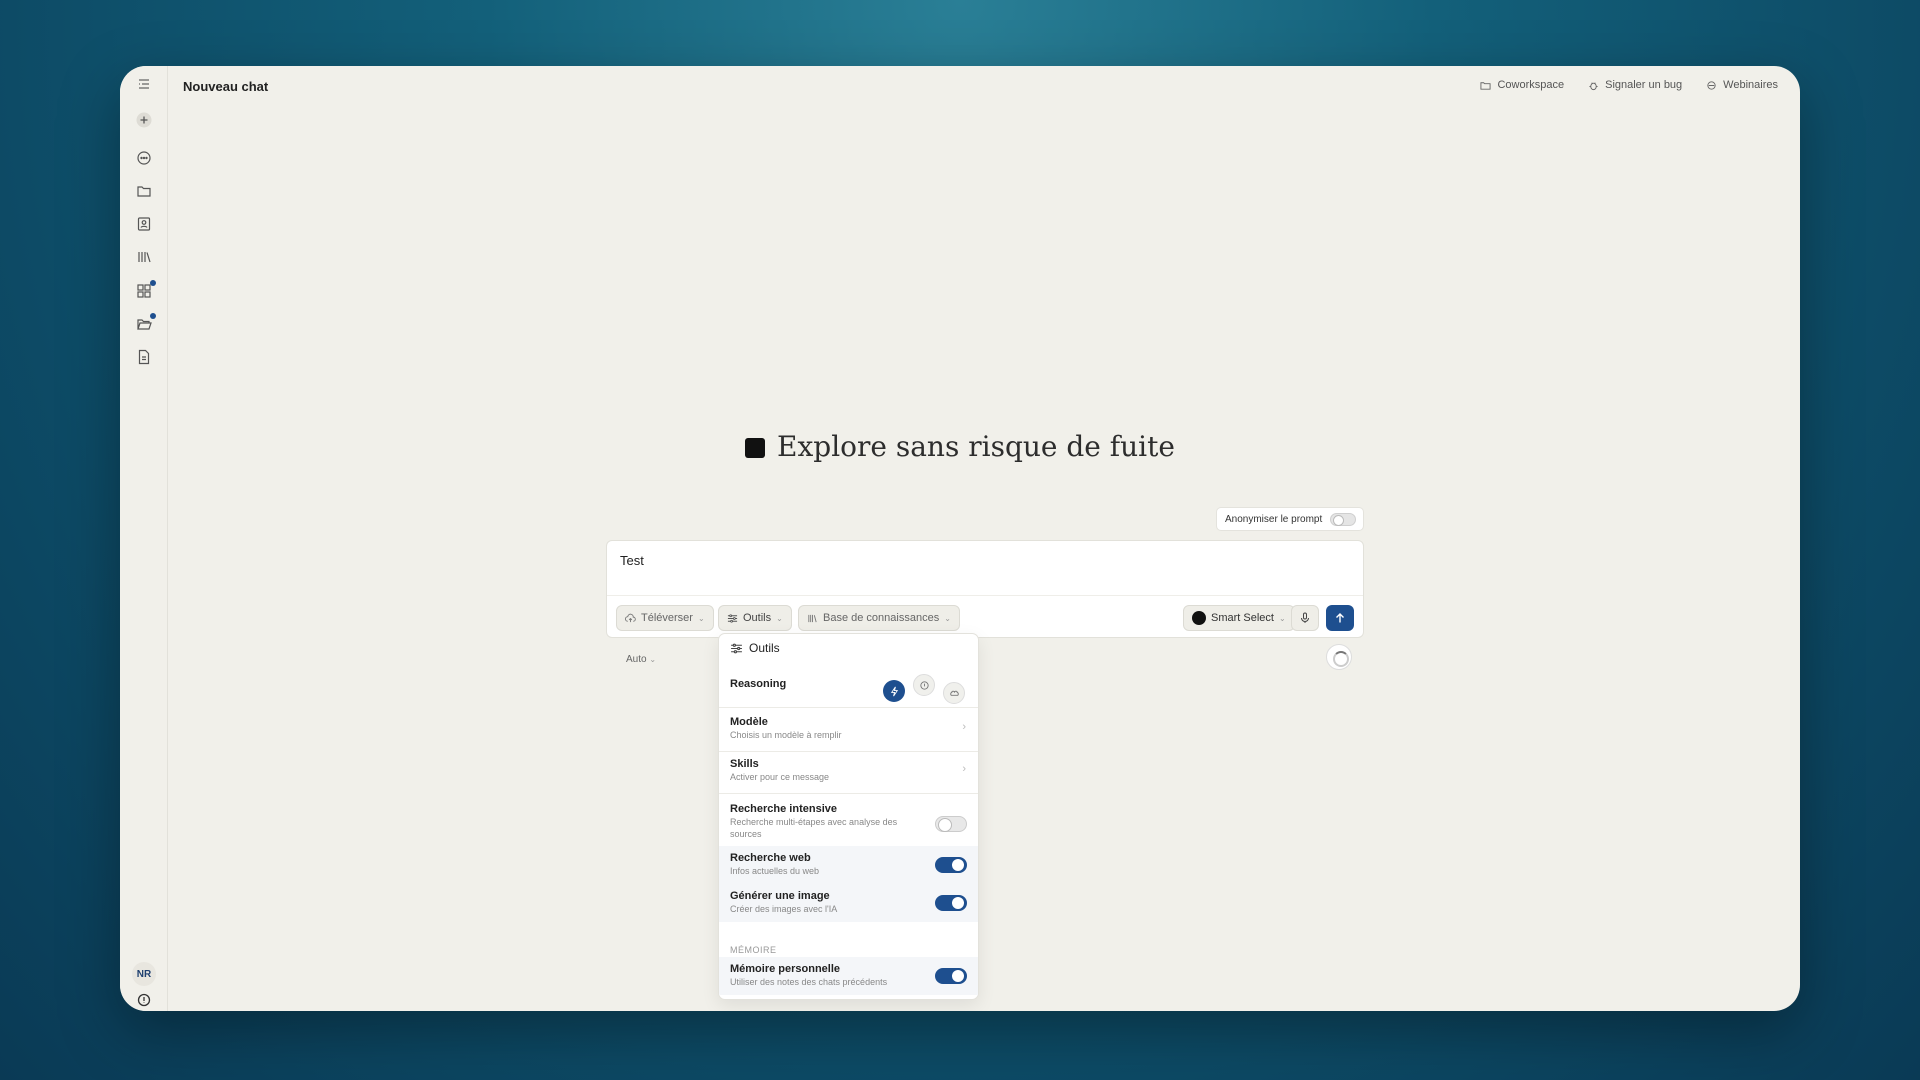  I want to click on deep-search-toggle, so click(951, 824).